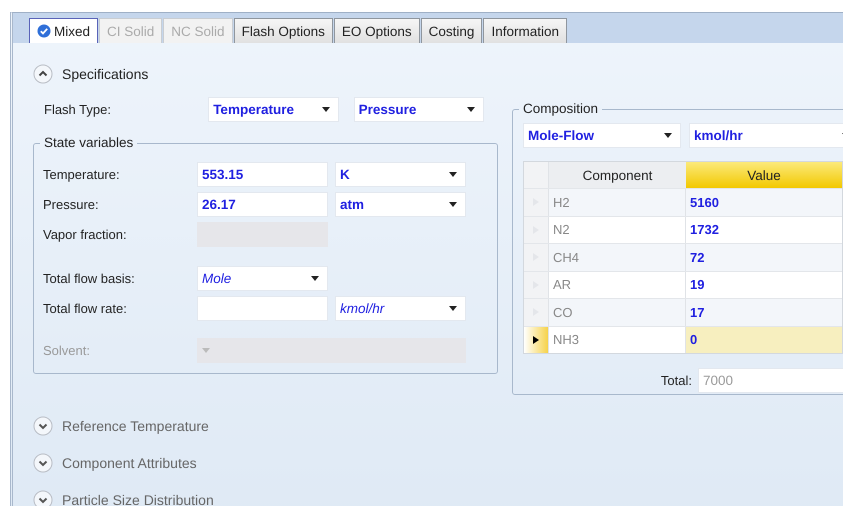 The width and height of the screenshot is (843, 506). What do you see at coordinates (71, 204) in the screenshot?
I see `field-label: Pressure:` at bounding box center [71, 204].